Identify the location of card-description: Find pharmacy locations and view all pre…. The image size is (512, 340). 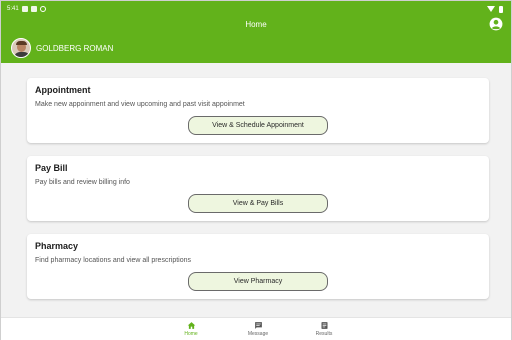
(113, 260).